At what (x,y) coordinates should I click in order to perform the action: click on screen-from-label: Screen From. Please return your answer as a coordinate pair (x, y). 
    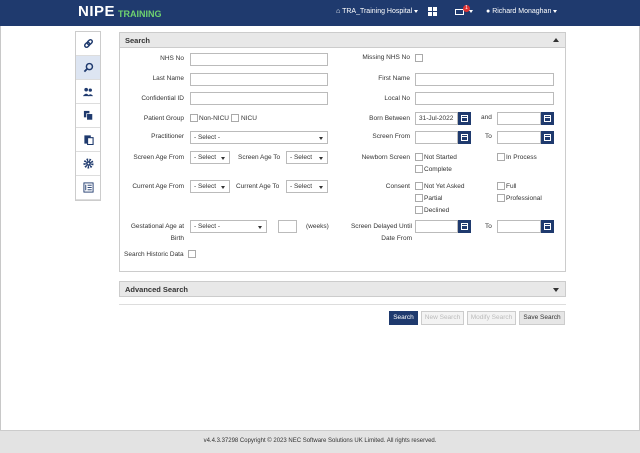
    Looking at the image, I should click on (391, 136).